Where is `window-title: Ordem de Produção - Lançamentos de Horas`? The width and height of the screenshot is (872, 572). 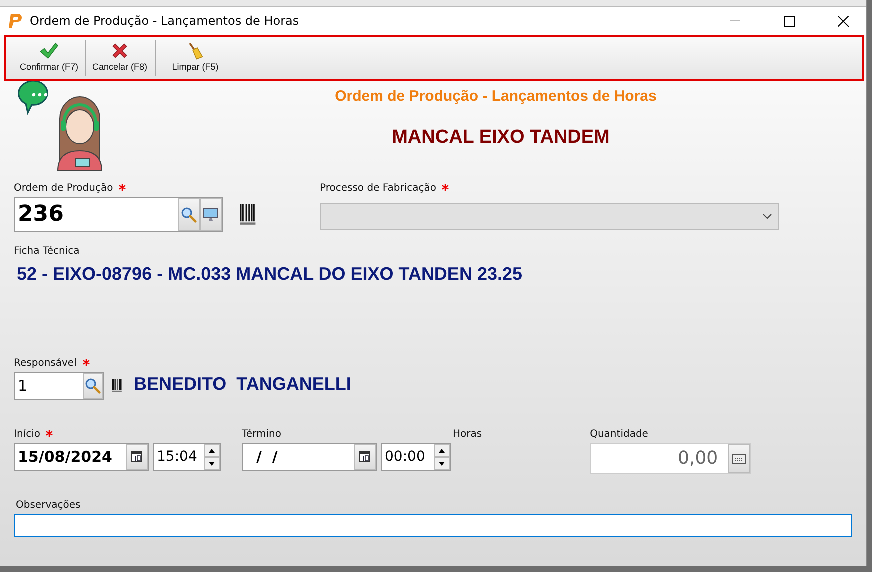 window-title: Ordem de Produção - Lançamentos de Horas is located at coordinates (165, 21).